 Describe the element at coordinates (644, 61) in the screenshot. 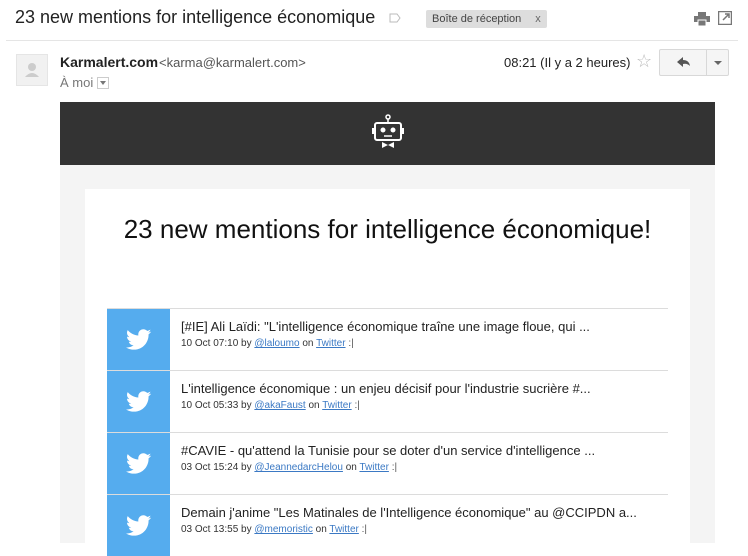

I see `star-icon: ☆` at that location.